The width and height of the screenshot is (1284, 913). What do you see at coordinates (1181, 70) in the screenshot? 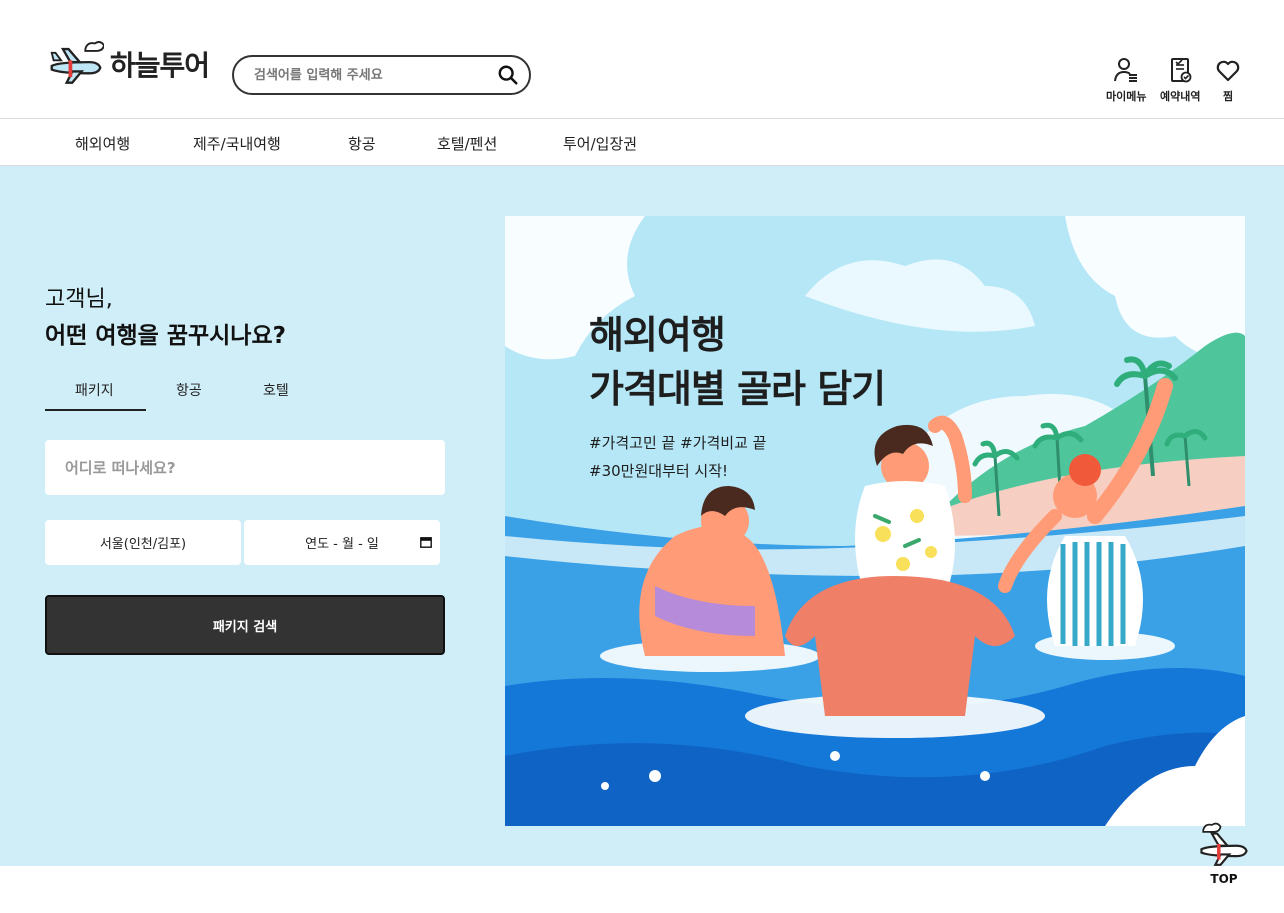
I see `clipboard-check-icon` at bounding box center [1181, 70].